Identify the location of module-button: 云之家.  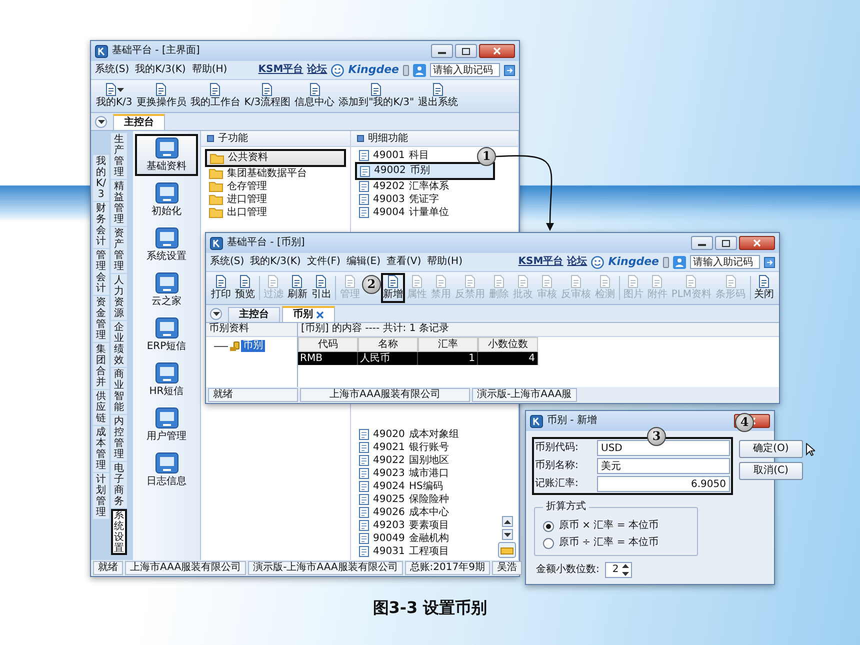
(166, 290).